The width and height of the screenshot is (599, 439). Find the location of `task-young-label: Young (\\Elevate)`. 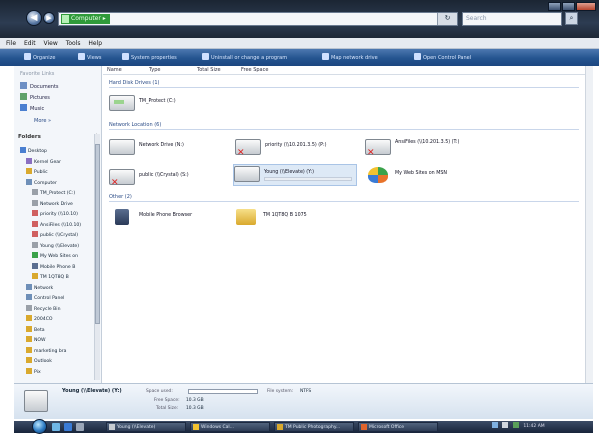

task-young-label: Young (\\Elevate) is located at coordinates (136, 427).